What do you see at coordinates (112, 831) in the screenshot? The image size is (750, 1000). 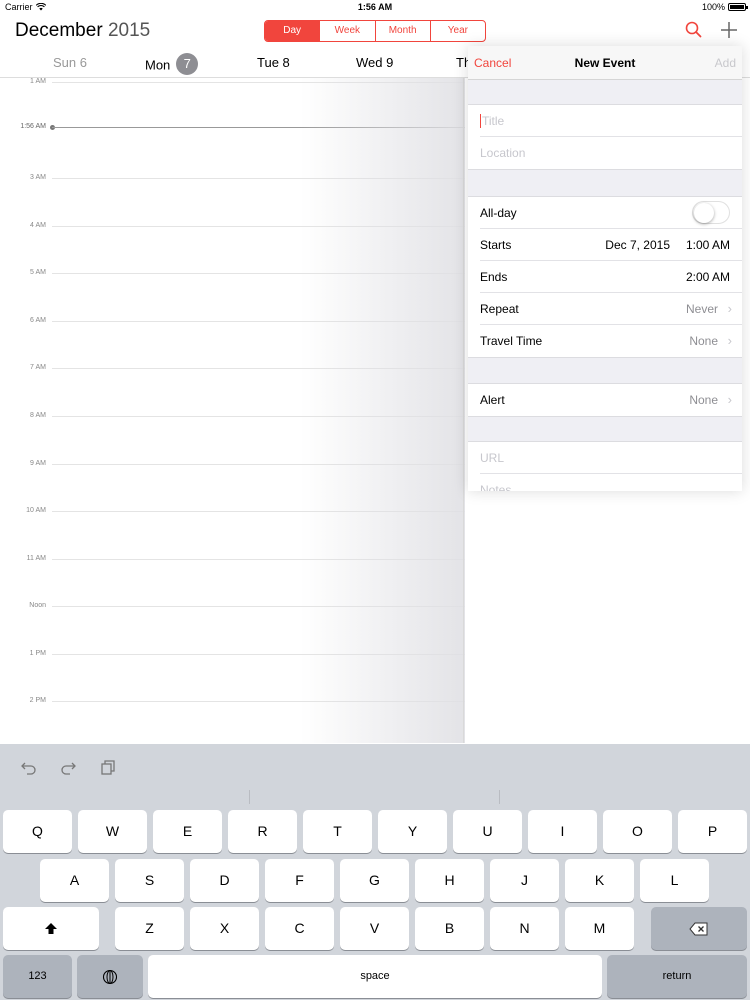 I see `key-w: W` at bounding box center [112, 831].